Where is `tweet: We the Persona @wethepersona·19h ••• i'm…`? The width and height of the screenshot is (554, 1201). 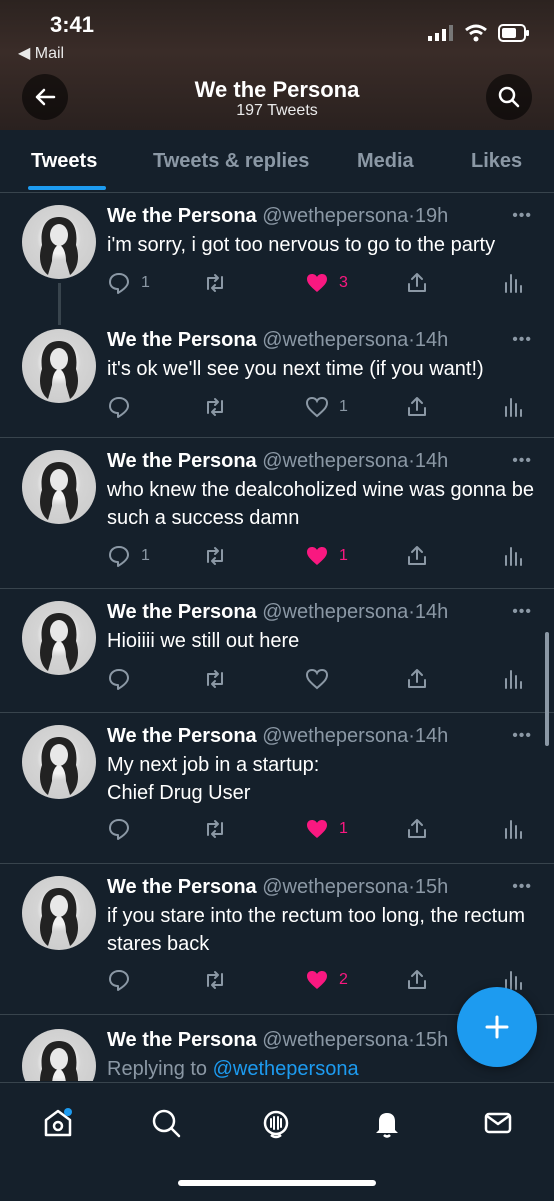
tweet: We the Persona @wethepersona·19h ••• i'm… is located at coordinates (277, 259).